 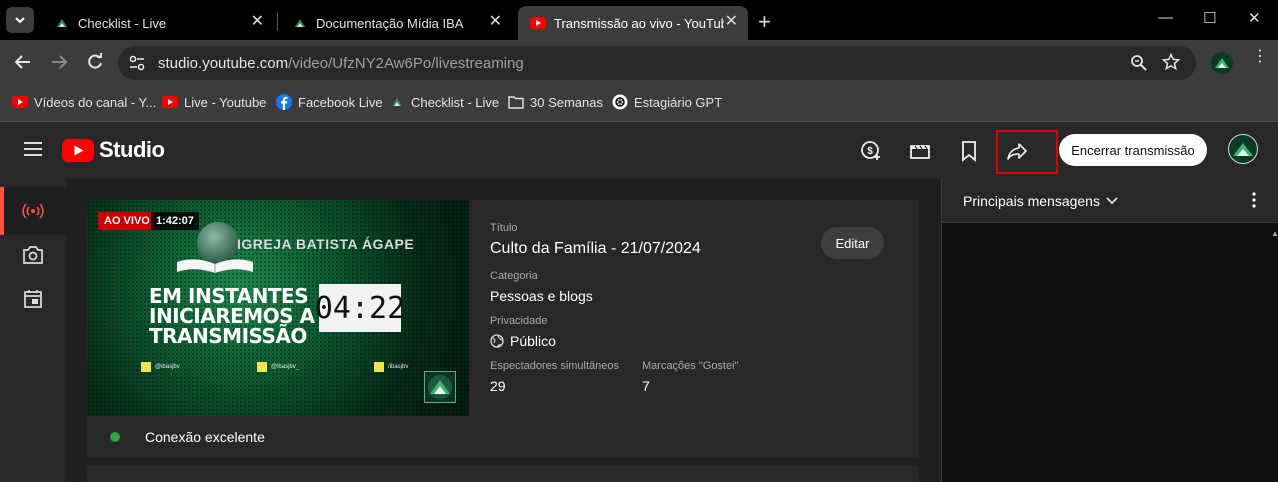 I want to click on twitter-icon, so click(x=146, y=367).